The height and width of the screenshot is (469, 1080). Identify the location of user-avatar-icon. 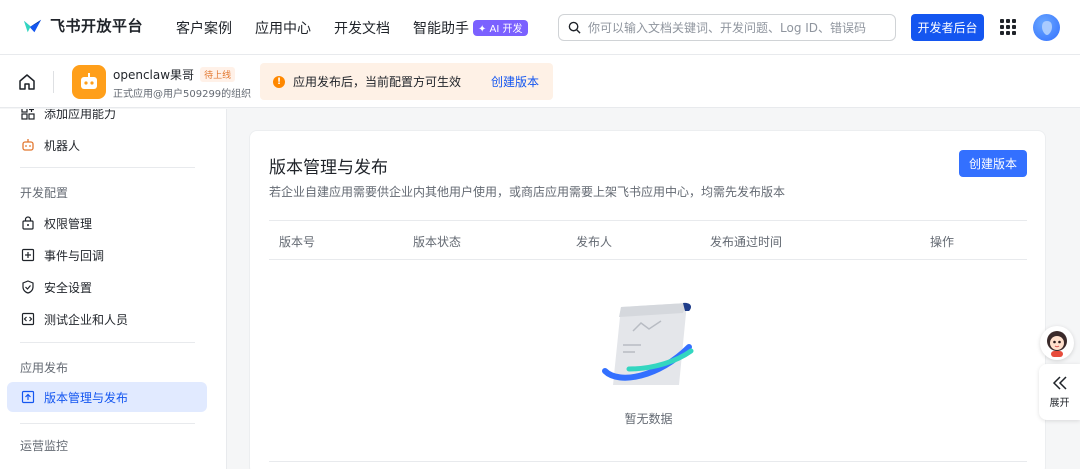
(1046, 27).